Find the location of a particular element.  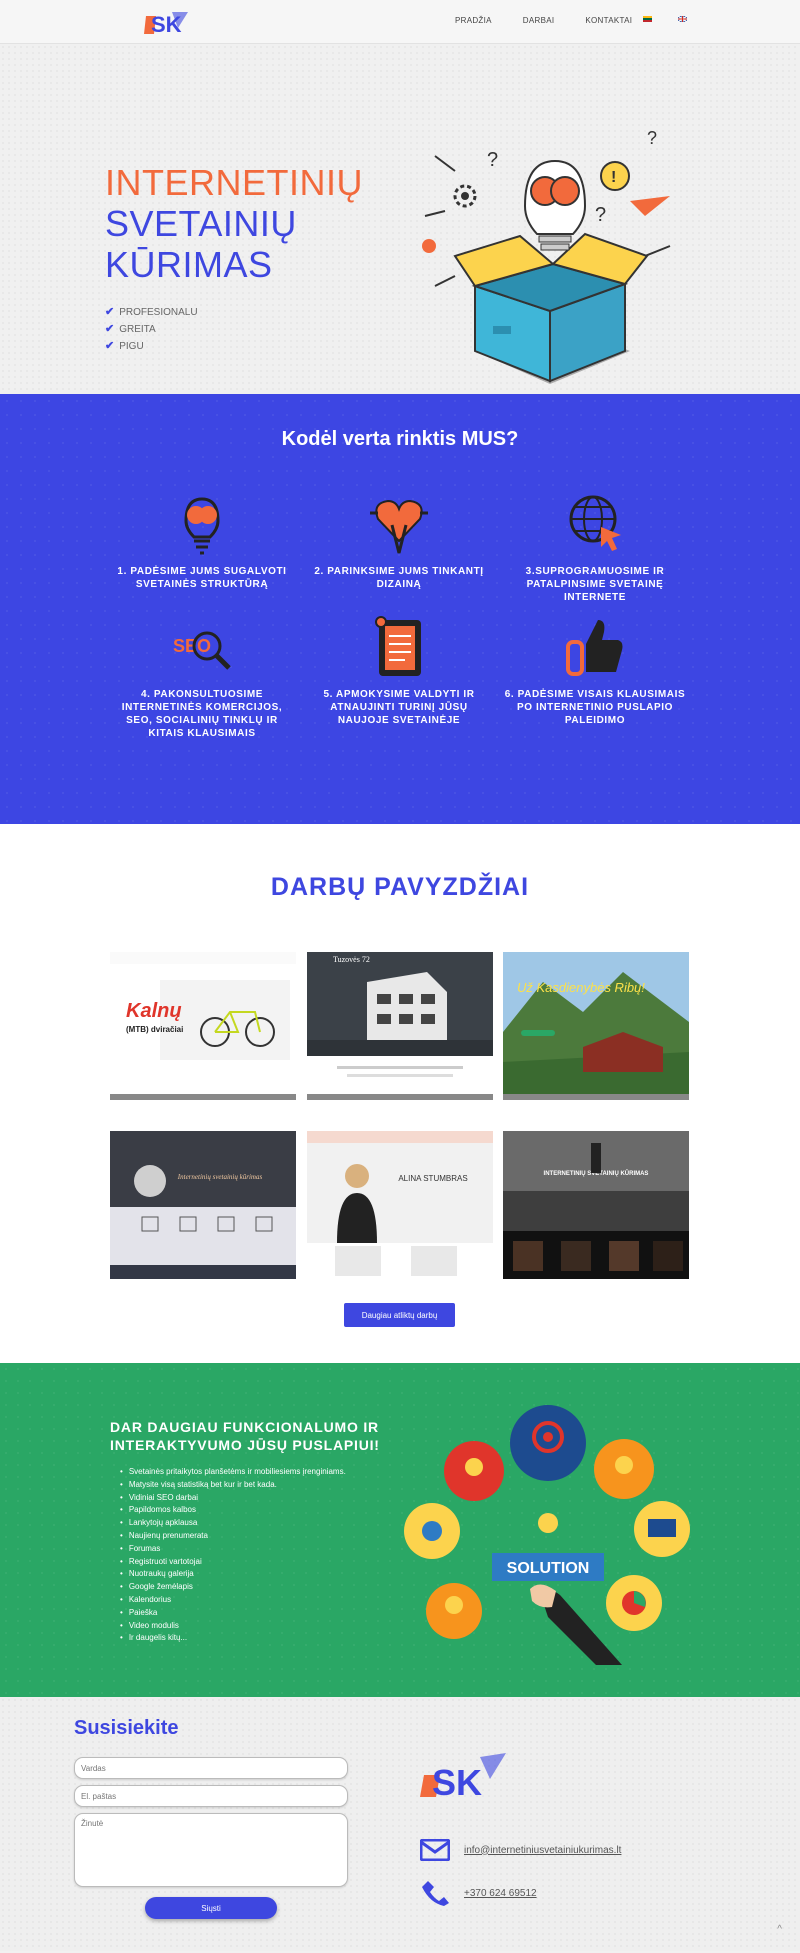

portfolio-item-coffee: Internetinių svetainių kūrimas is located at coordinates (203, 1205).